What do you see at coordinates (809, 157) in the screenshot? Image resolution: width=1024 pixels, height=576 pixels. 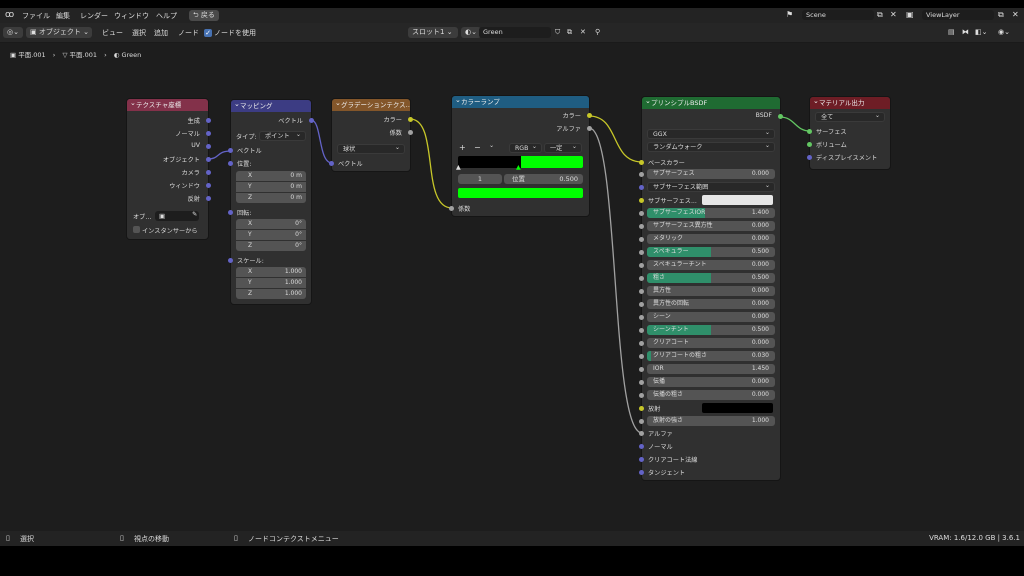 I see `socket-displacement` at bounding box center [809, 157].